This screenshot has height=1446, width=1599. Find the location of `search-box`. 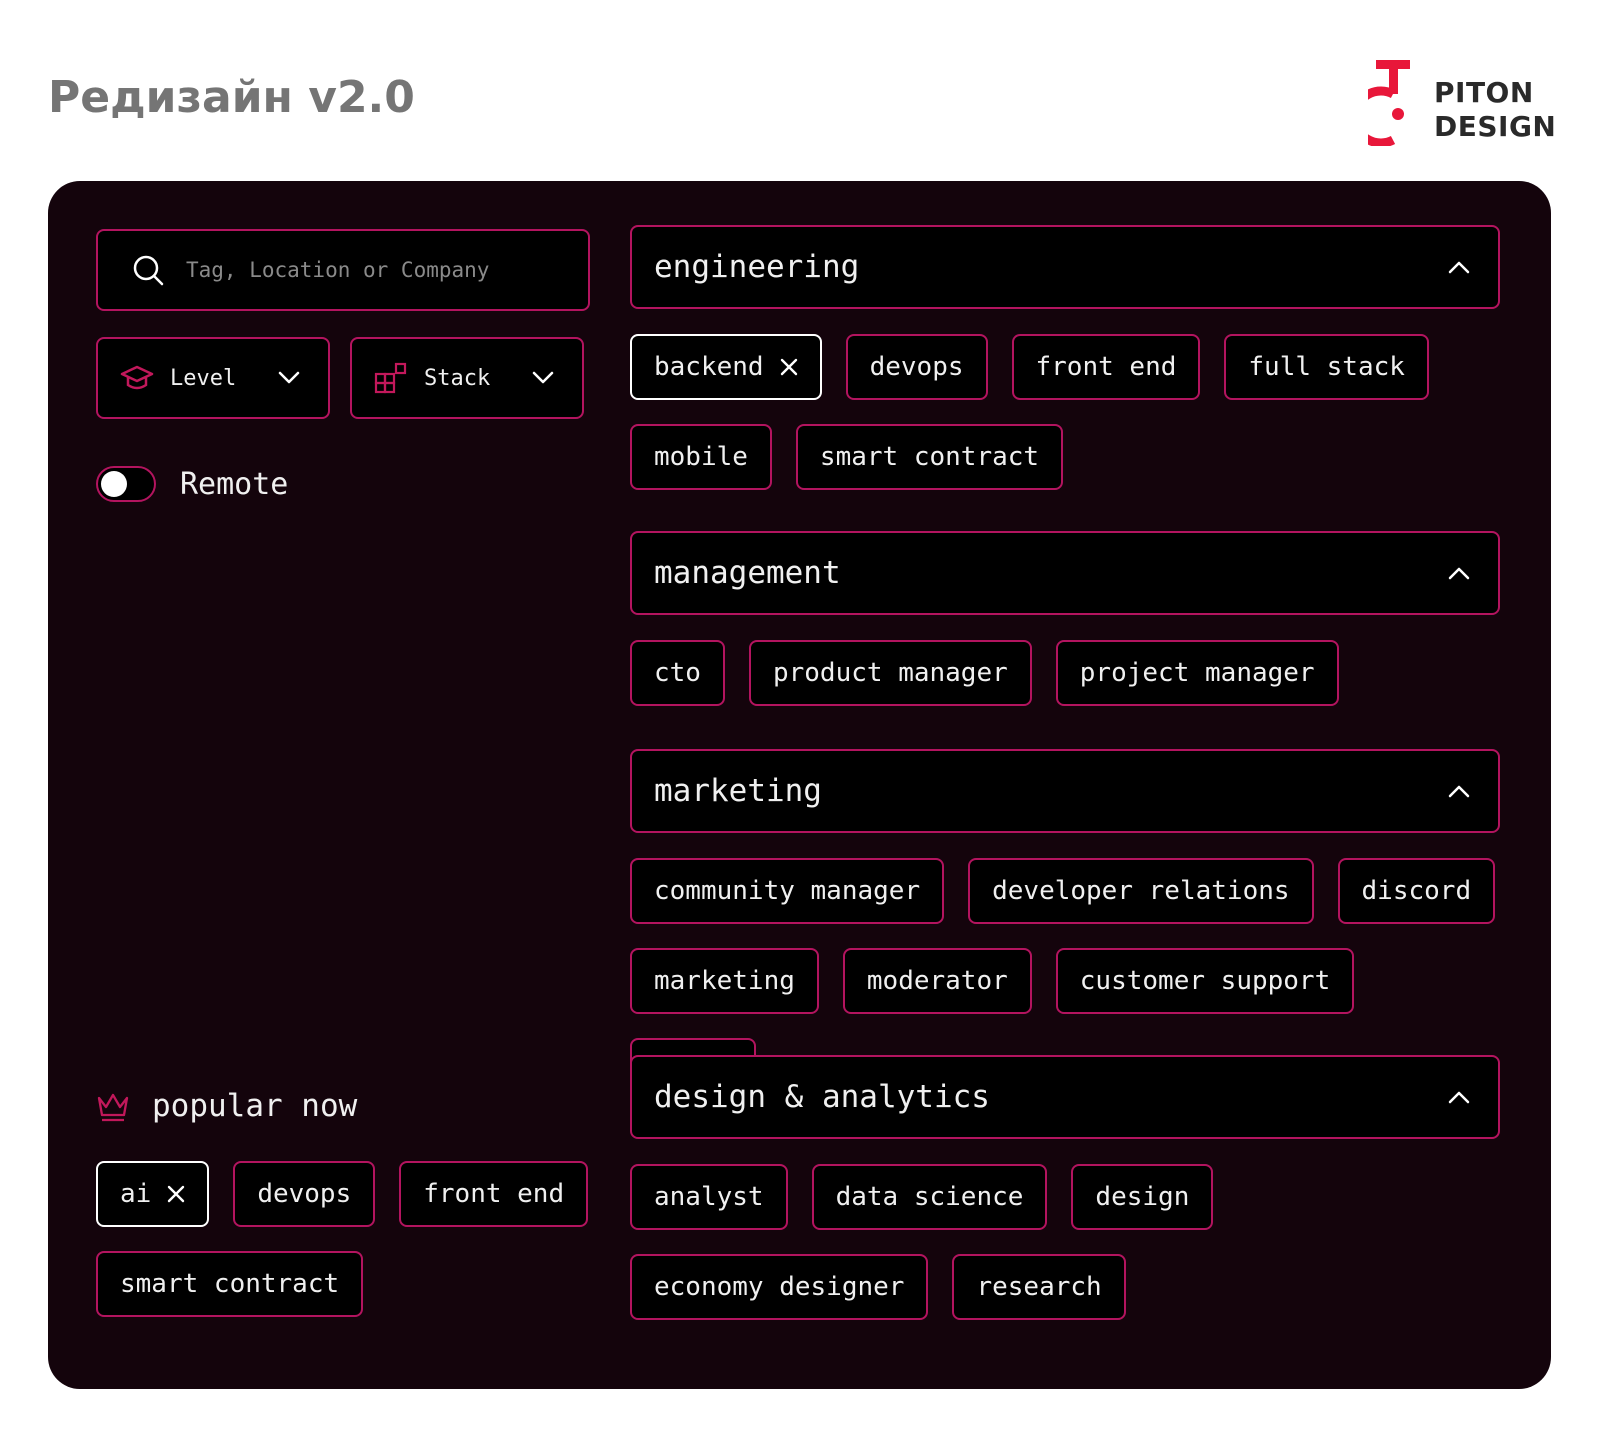

search-box is located at coordinates (343, 270).